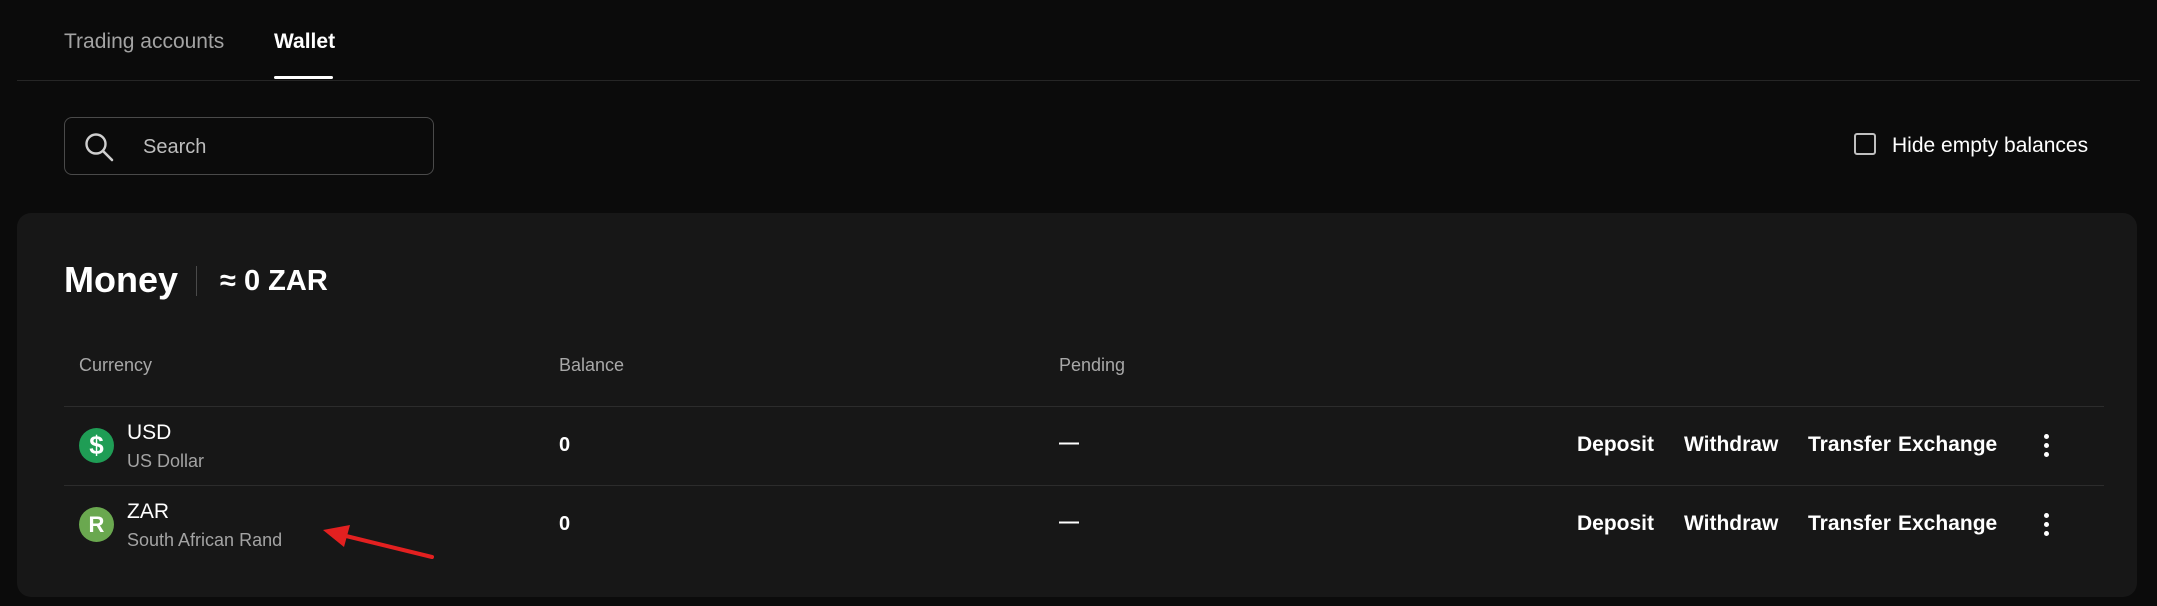  Describe the element at coordinates (96, 524) in the screenshot. I see `rand-icon: R` at that location.